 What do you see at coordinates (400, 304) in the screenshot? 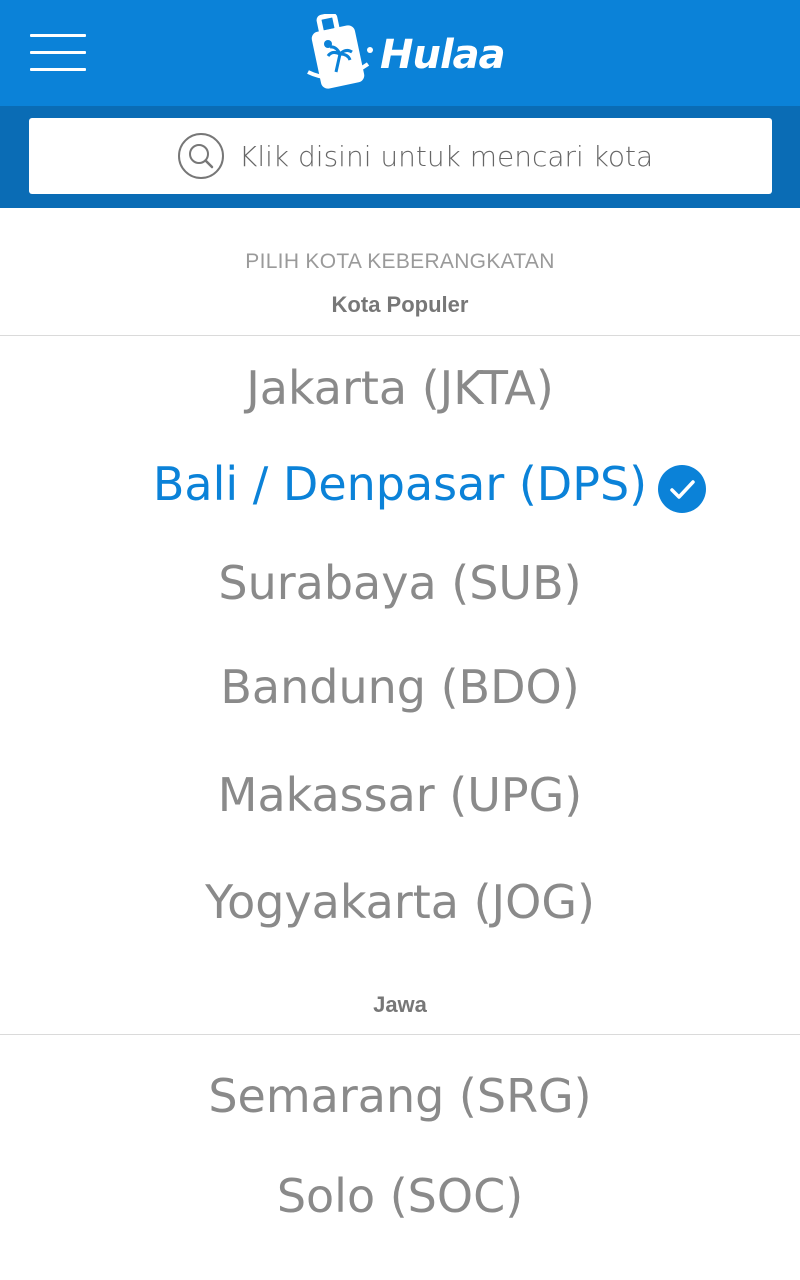
I see `group-header-popular: Kota Populer` at bounding box center [400, 304].